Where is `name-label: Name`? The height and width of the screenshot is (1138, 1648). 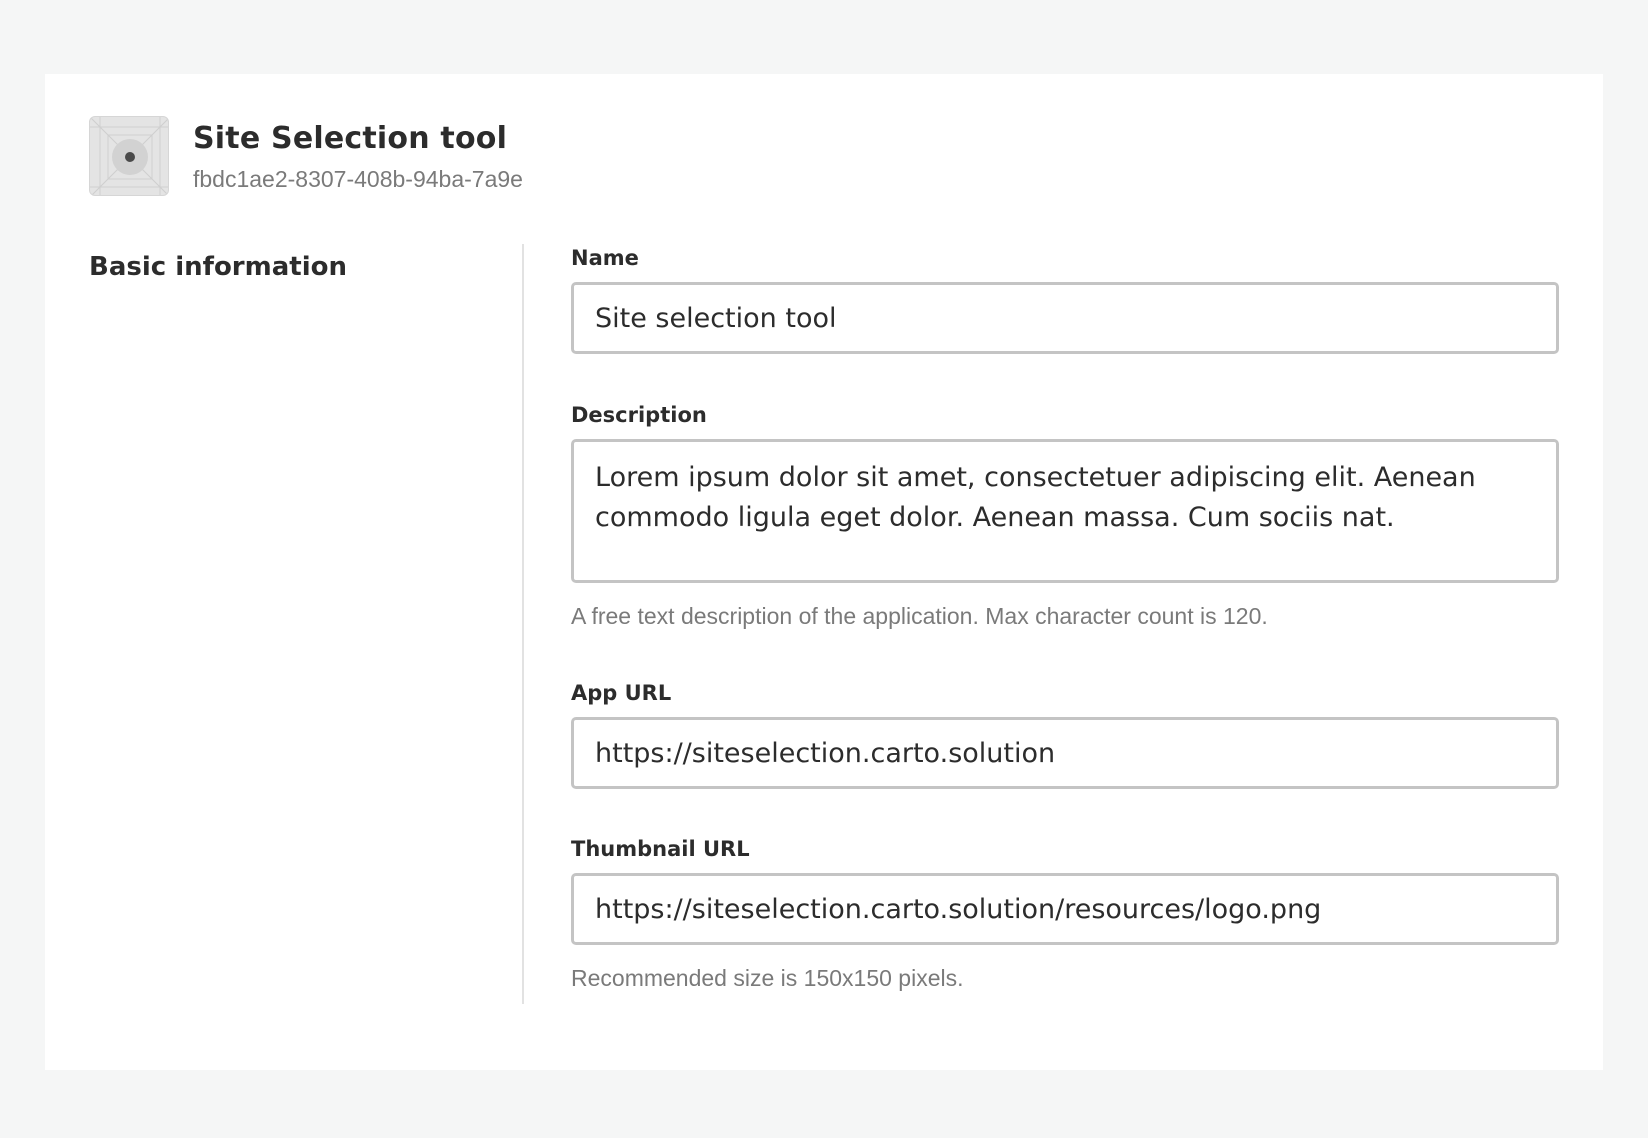 name-label: Name is located at coordinates (605, 258).